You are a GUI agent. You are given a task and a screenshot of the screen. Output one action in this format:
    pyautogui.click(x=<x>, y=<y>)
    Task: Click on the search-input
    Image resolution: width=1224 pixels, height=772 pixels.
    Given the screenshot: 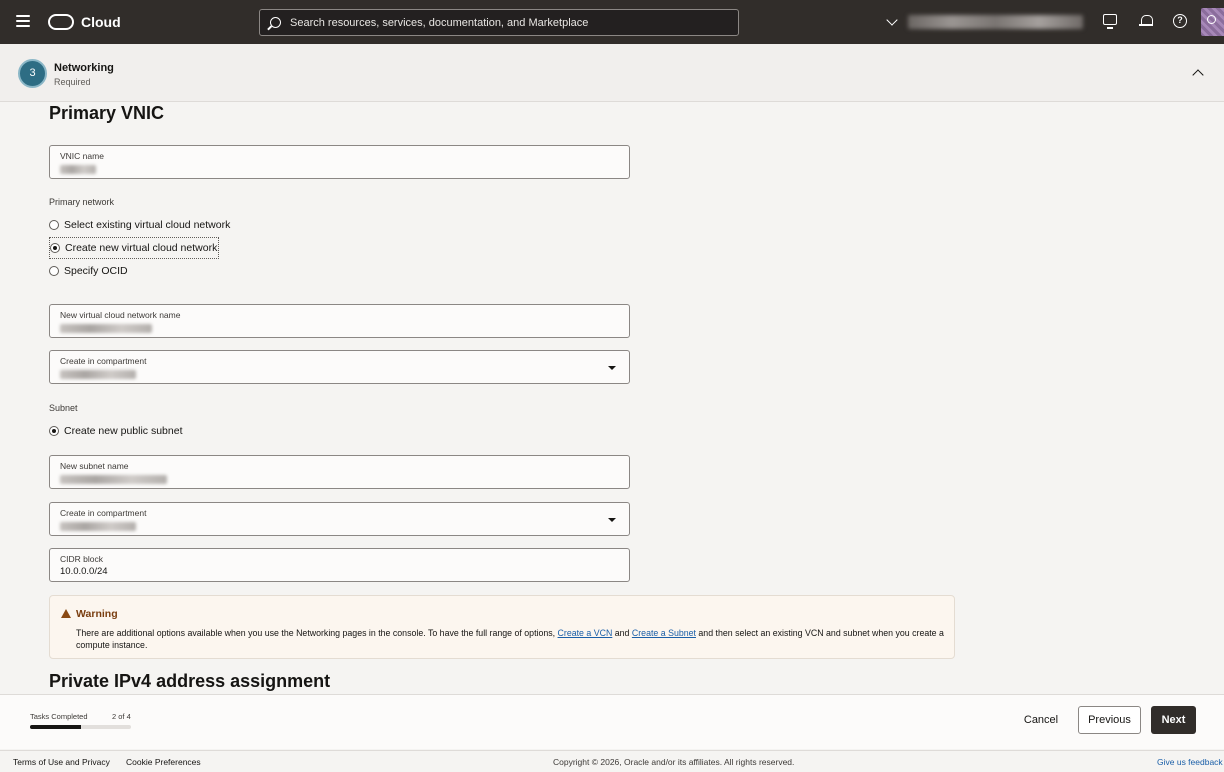 What is the action you would take?
    pyautogui.click(x=510, y=22)
    